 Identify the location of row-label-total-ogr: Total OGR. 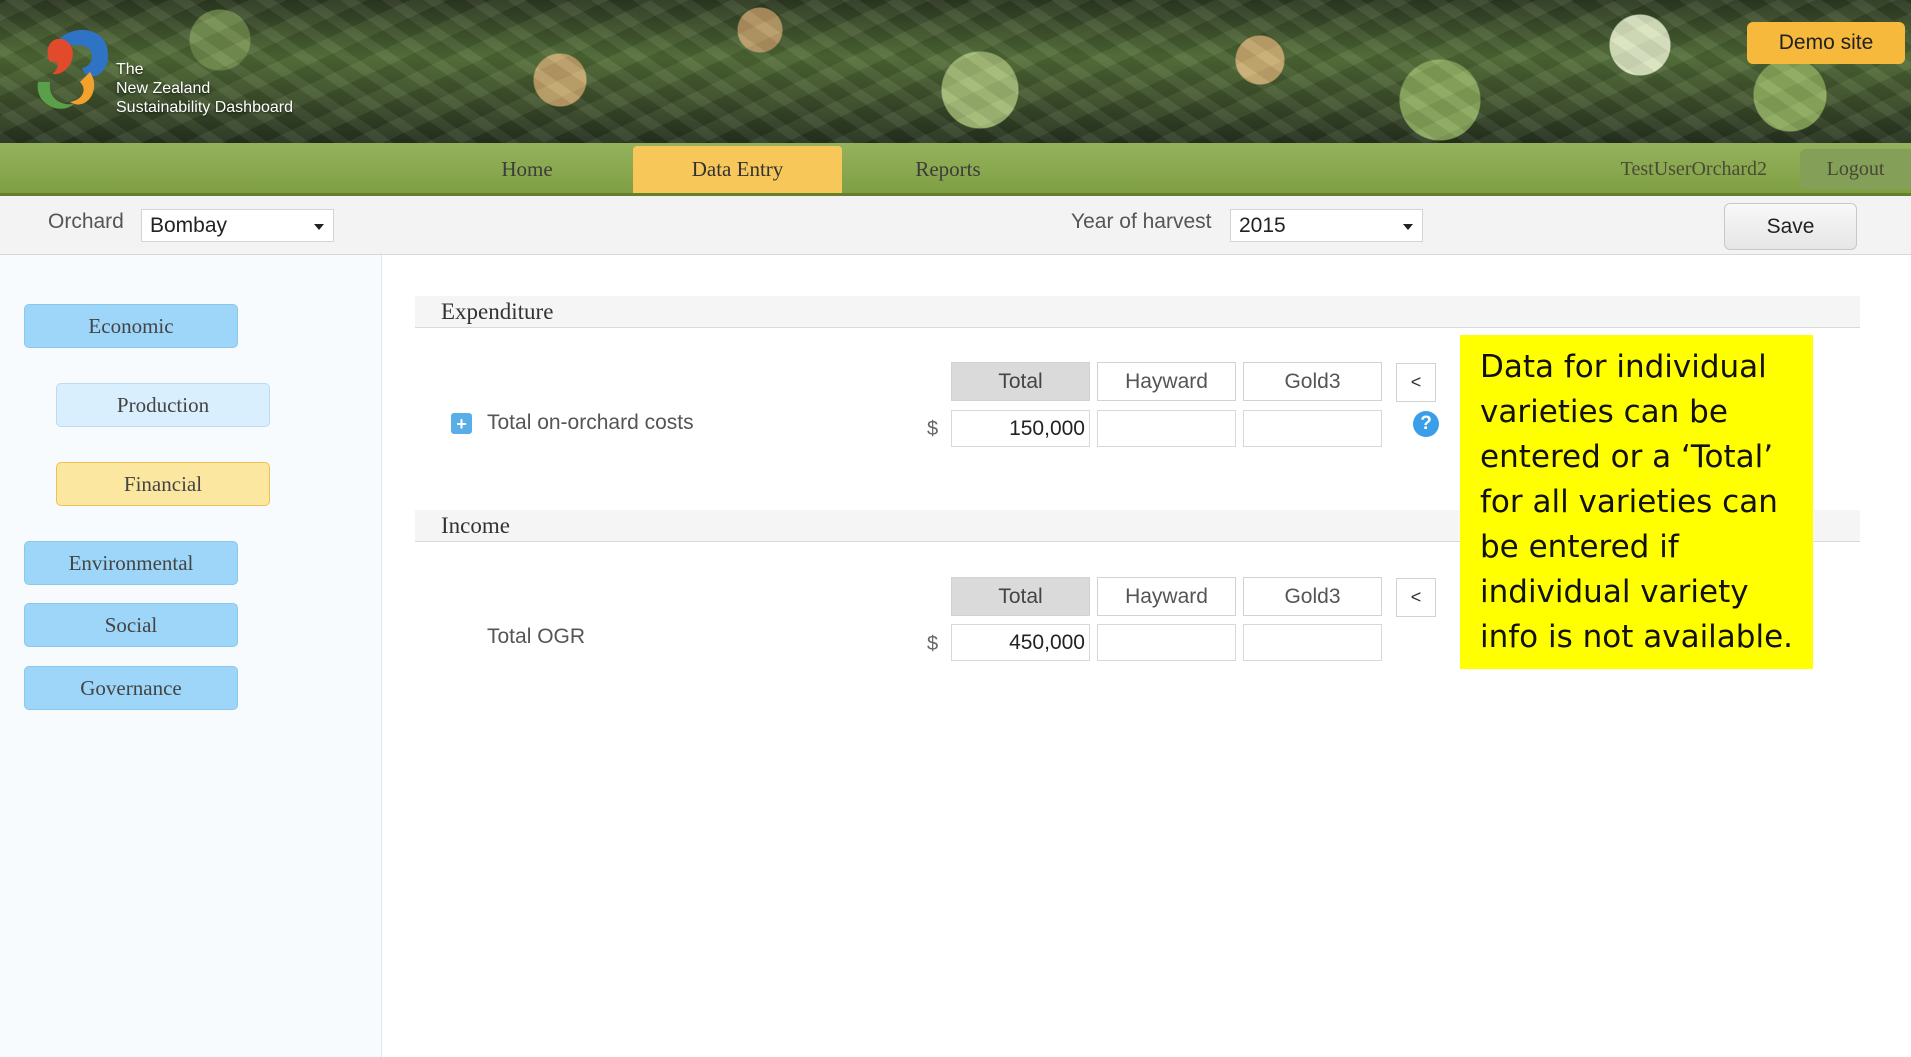
(536, 636).